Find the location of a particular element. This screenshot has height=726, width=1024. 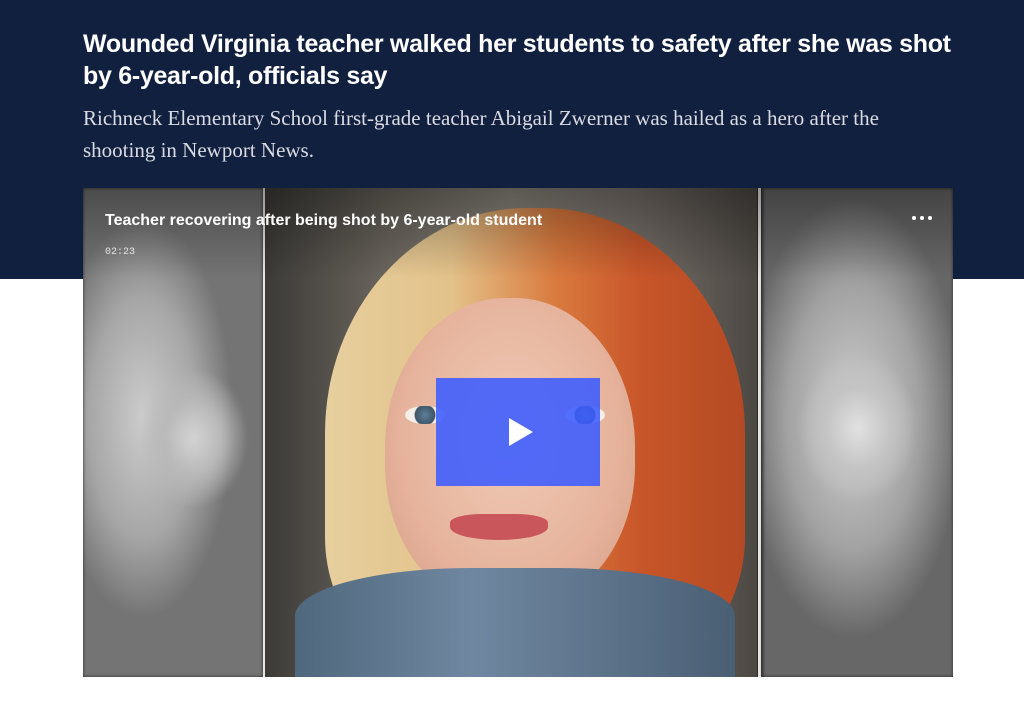

play-button is located at coordinates (518, 432).